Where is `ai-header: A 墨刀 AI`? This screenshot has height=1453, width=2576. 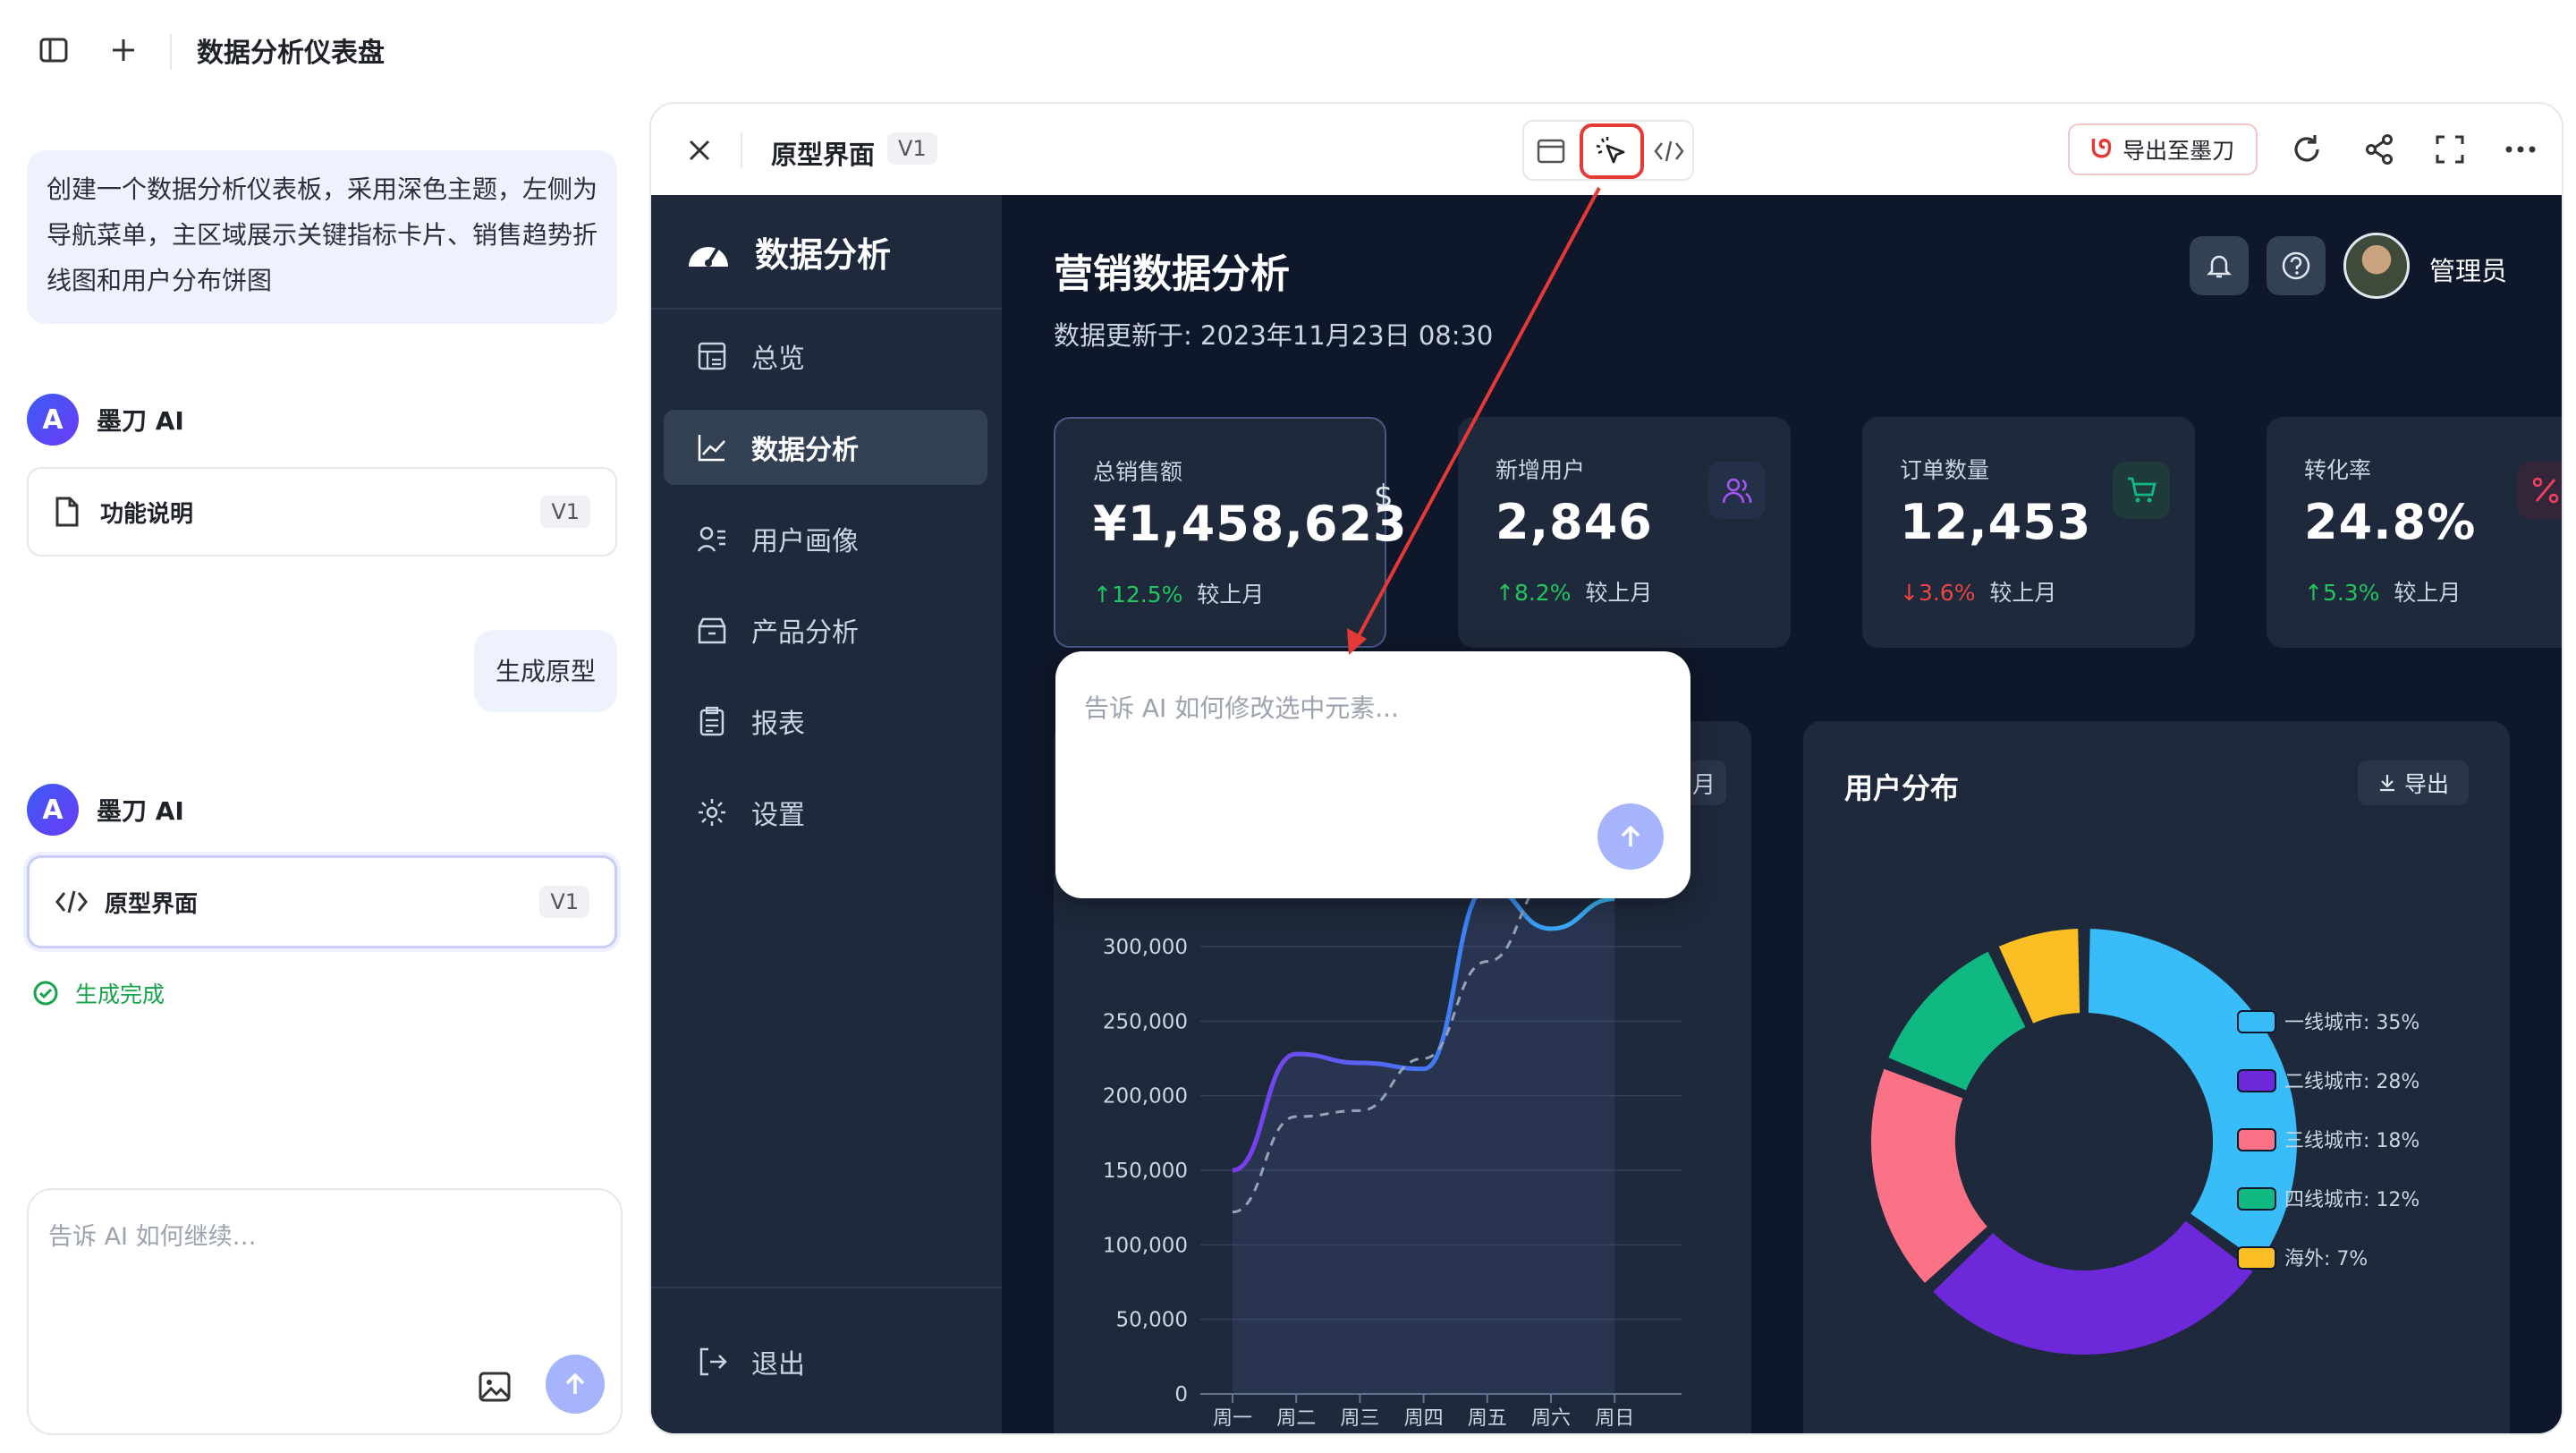
ai-header: A 墨刀 AI is located at coordinates (105, 420).